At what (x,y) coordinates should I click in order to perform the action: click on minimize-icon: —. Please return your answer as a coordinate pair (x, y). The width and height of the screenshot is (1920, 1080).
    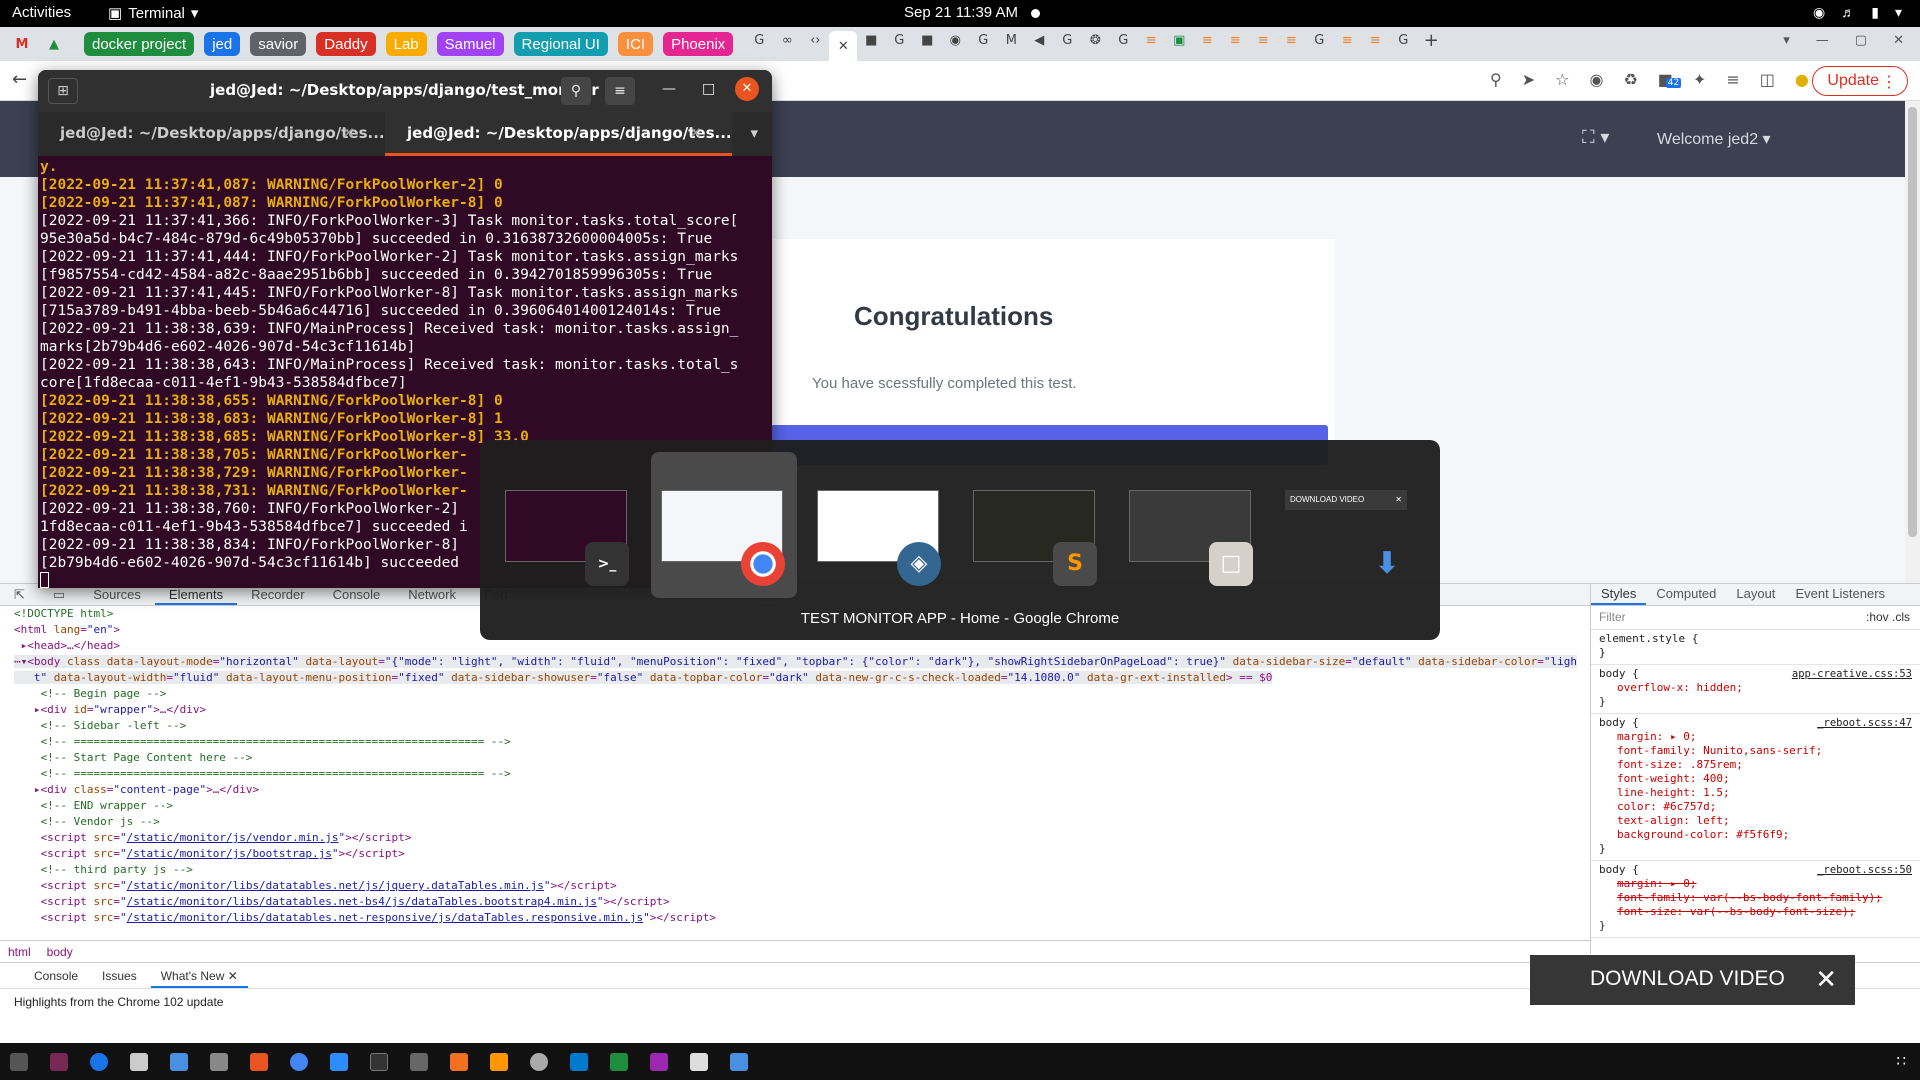
    Looking at the image, I should click on (1822, 40).